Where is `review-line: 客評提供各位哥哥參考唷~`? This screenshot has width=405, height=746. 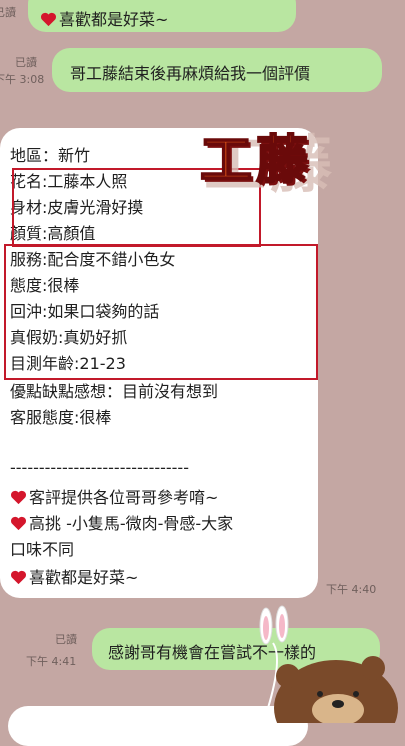
review-line: 客評提供各位哥哥參考唷~ is located at coordinates (114, 496).